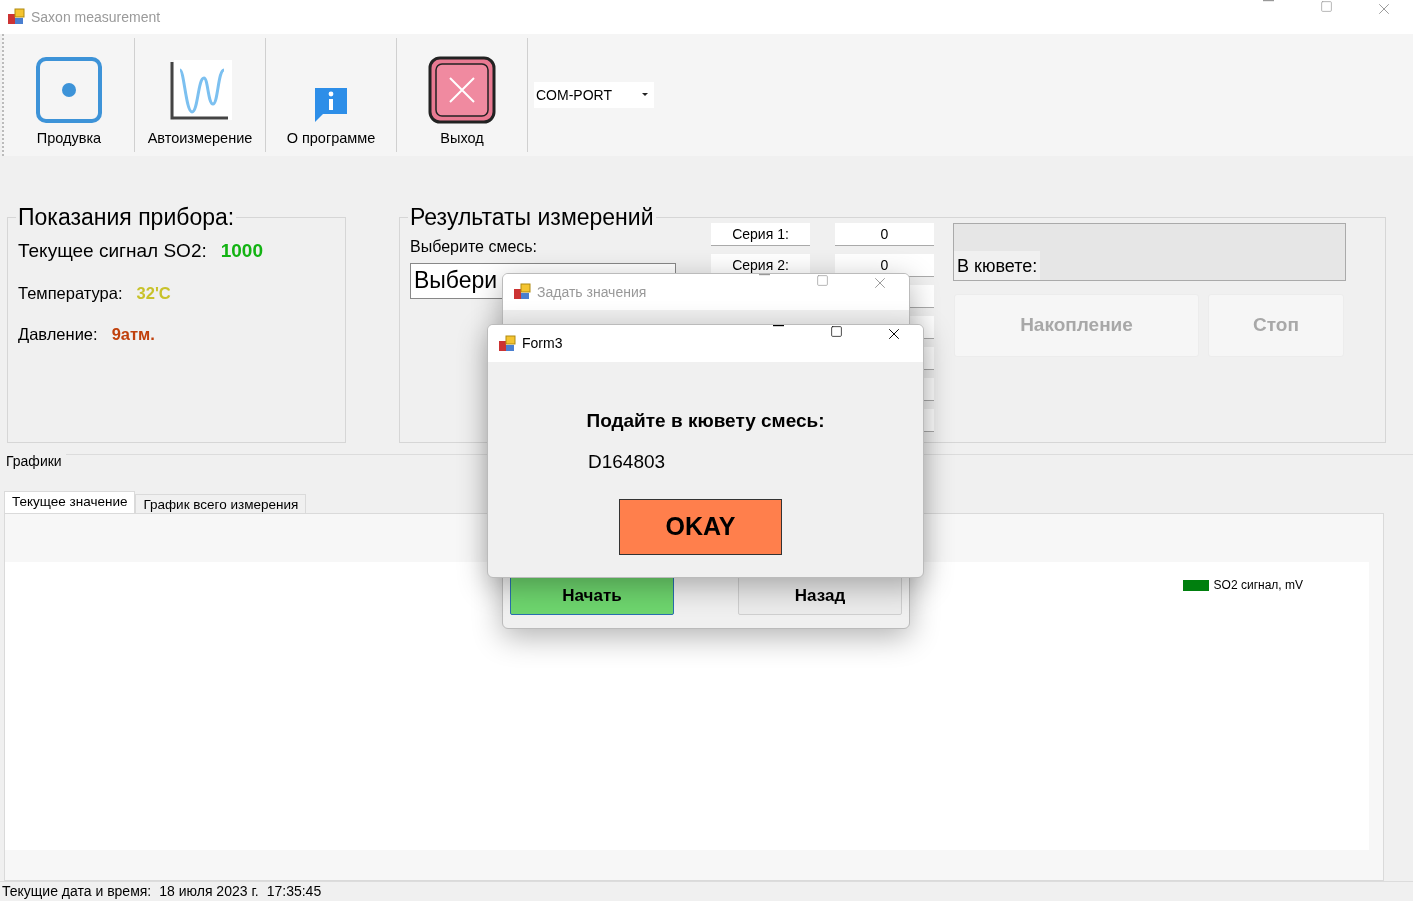 The height and width of the screenshot is (901, 1413). What do you see at coordinates (34, 461) in the screenshot?
I see `group-title: Графики` at bounding box center [34, 461].